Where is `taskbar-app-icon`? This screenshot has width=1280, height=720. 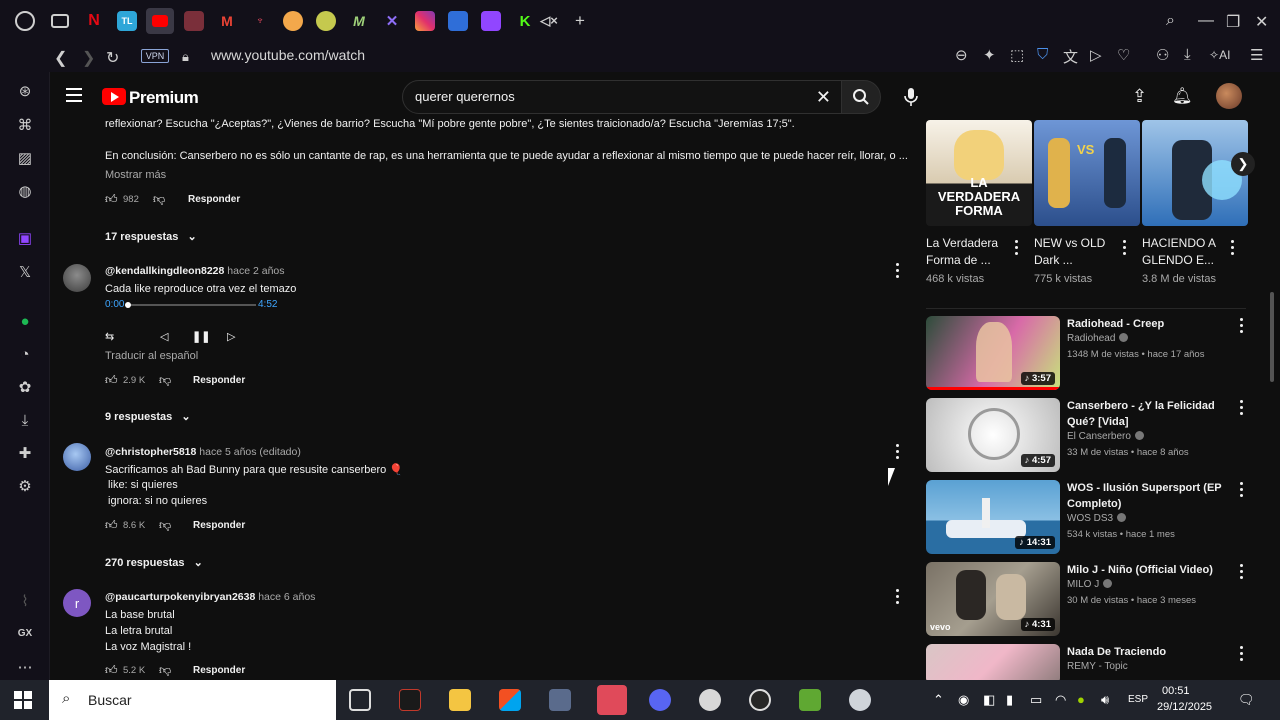
taskbar-app-icon is located at coordinates (410, 700).